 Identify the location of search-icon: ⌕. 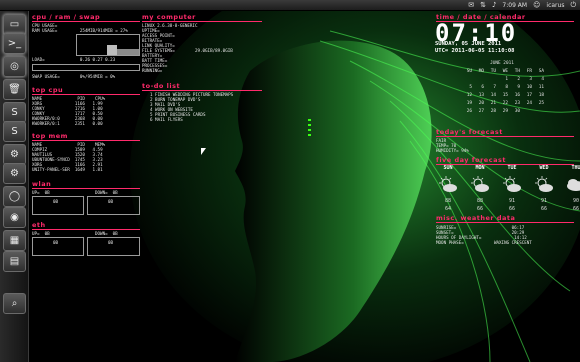
(14, 303).